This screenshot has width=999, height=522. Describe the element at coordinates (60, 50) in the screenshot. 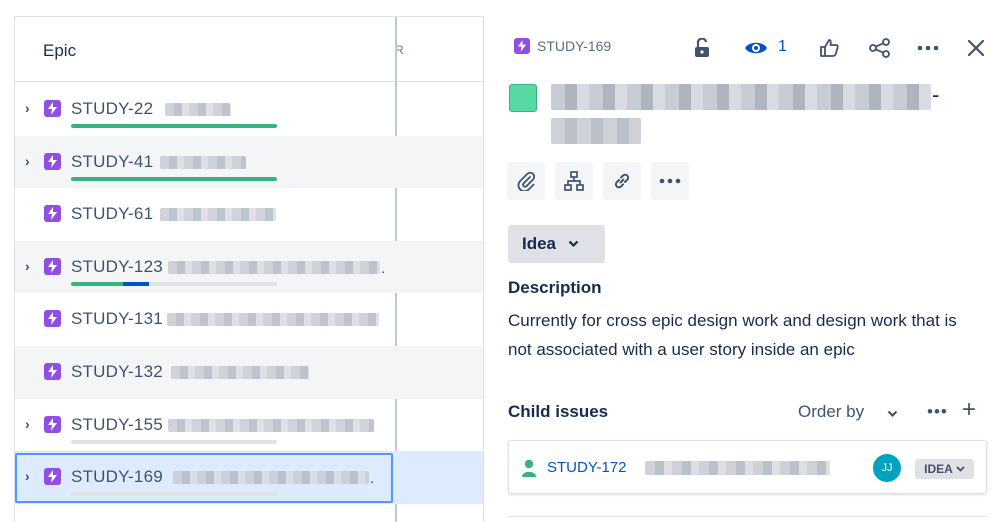

I see `epic-column-title: Epic` at that location.